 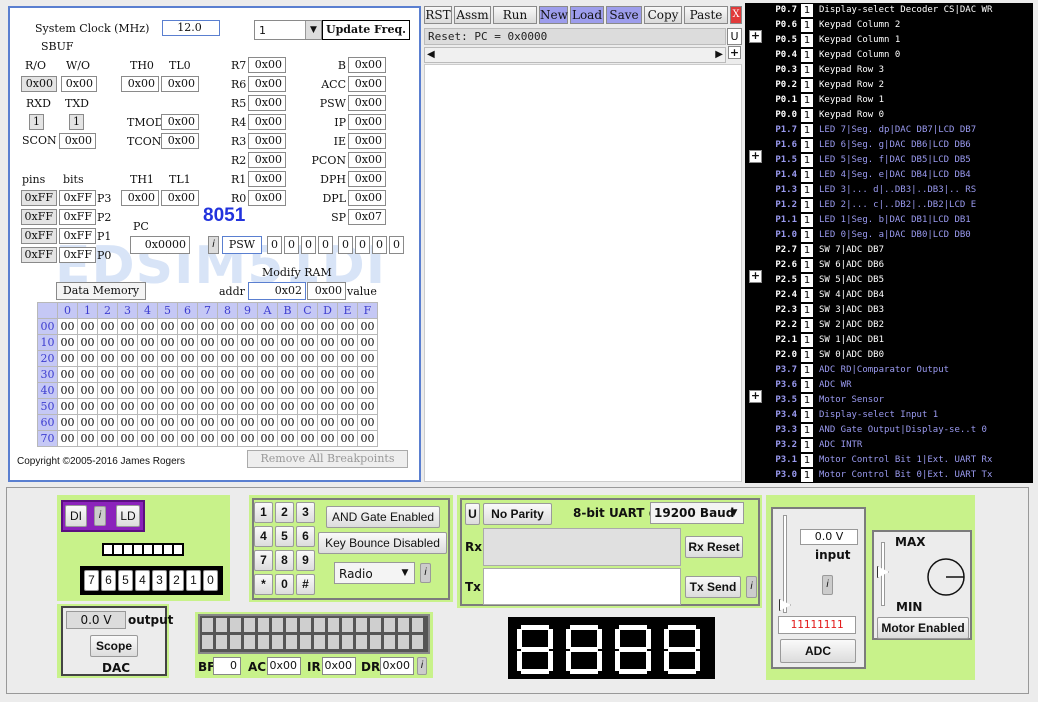 What do you see at coordinates (366, 30) in the screenshot?
I see `update-freq-button: Update Freq.` at bounding box center [366, 30].